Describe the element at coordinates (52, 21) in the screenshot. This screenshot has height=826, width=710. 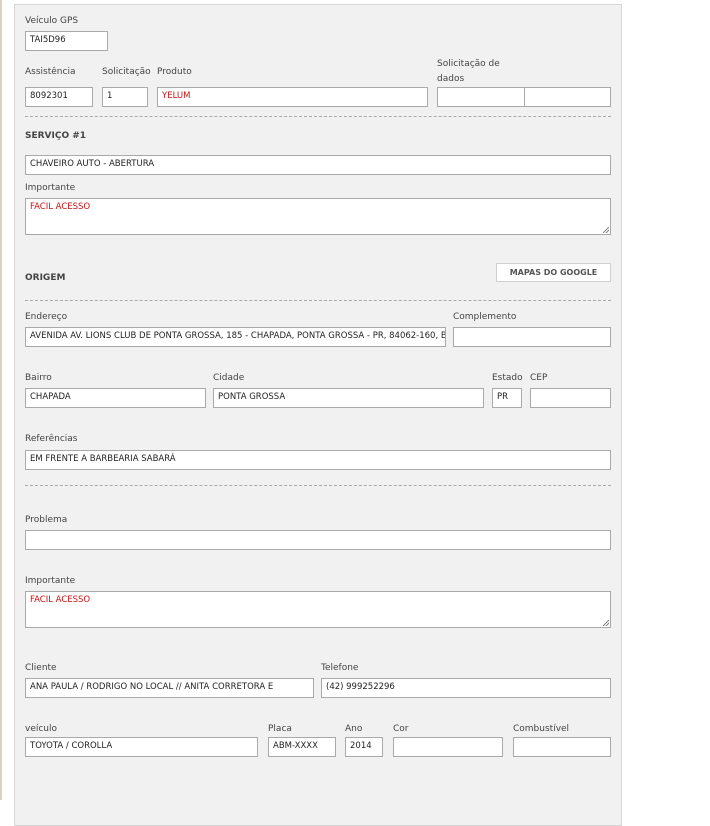
I see `veiculo-gps-label: Veículo GPS` at that location.